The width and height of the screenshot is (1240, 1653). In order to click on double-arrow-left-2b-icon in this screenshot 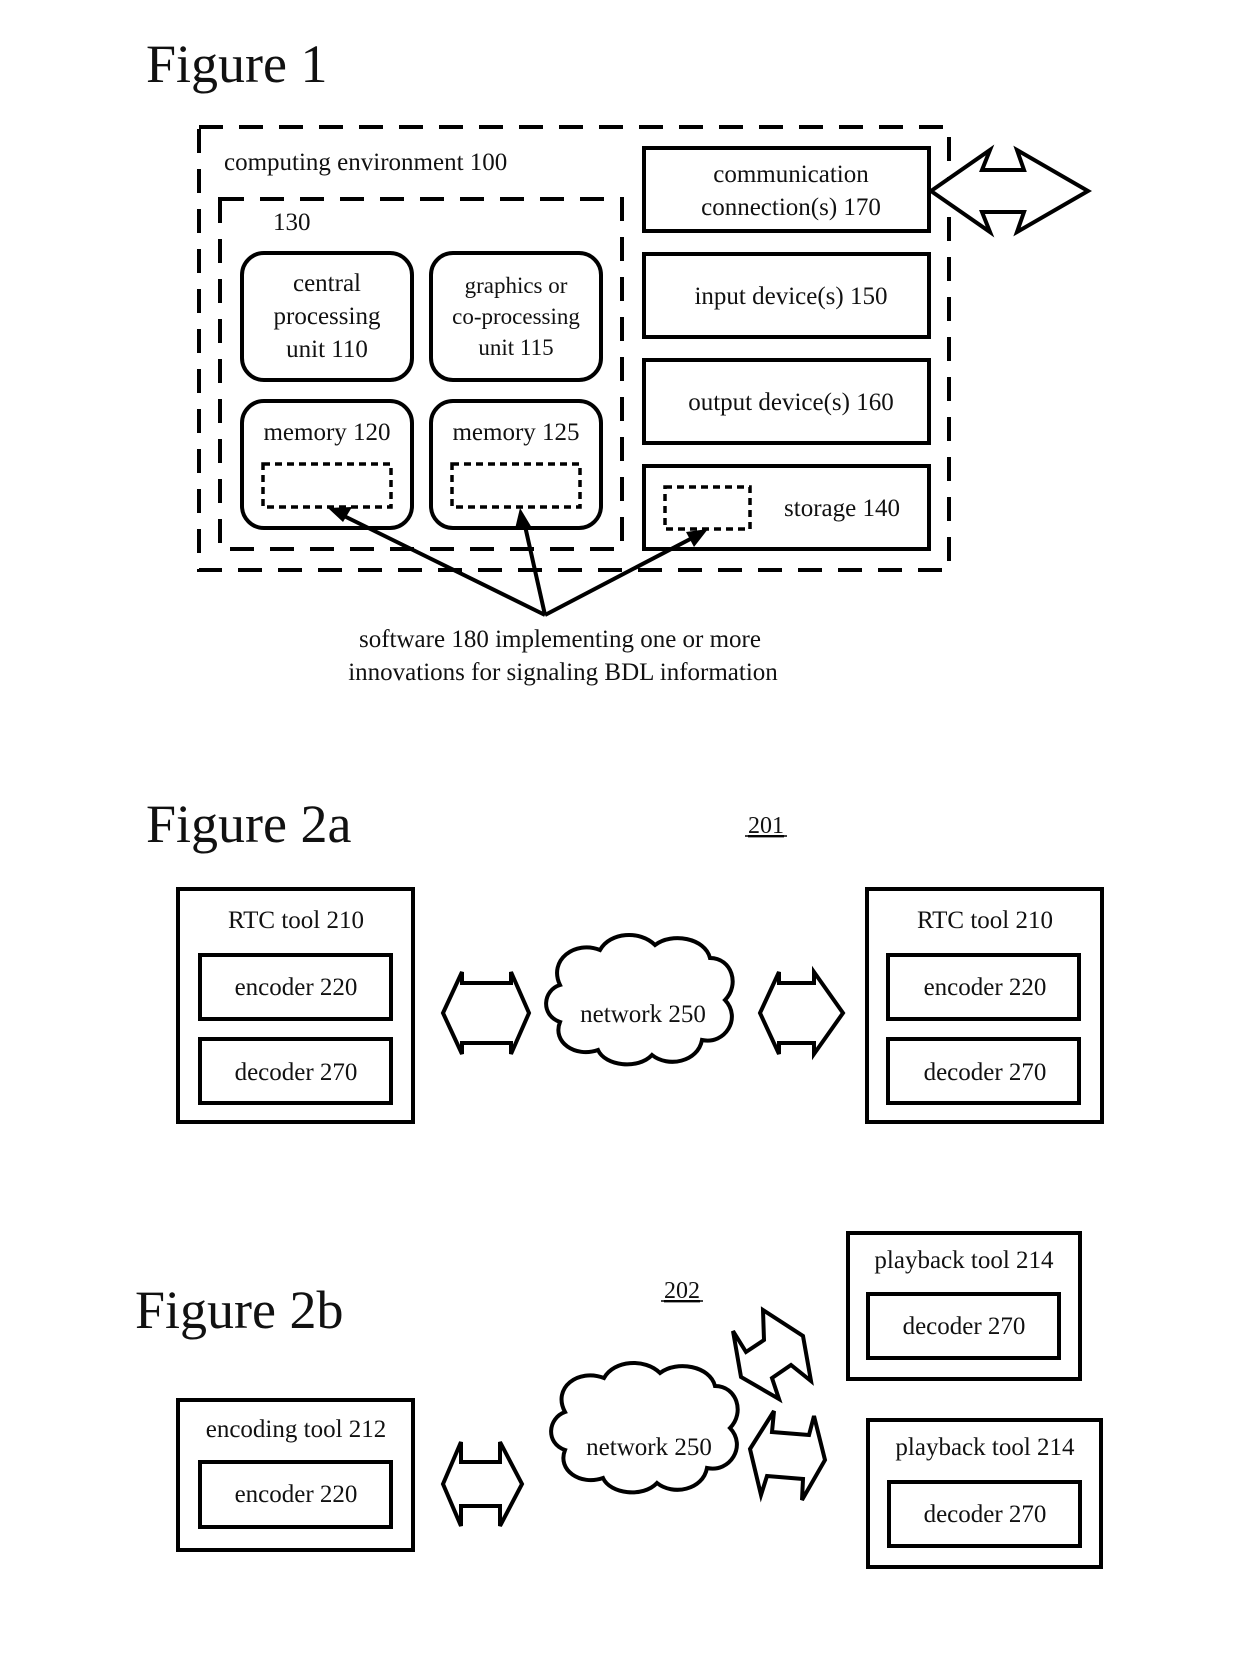, I will do `click(482, 1484)`.